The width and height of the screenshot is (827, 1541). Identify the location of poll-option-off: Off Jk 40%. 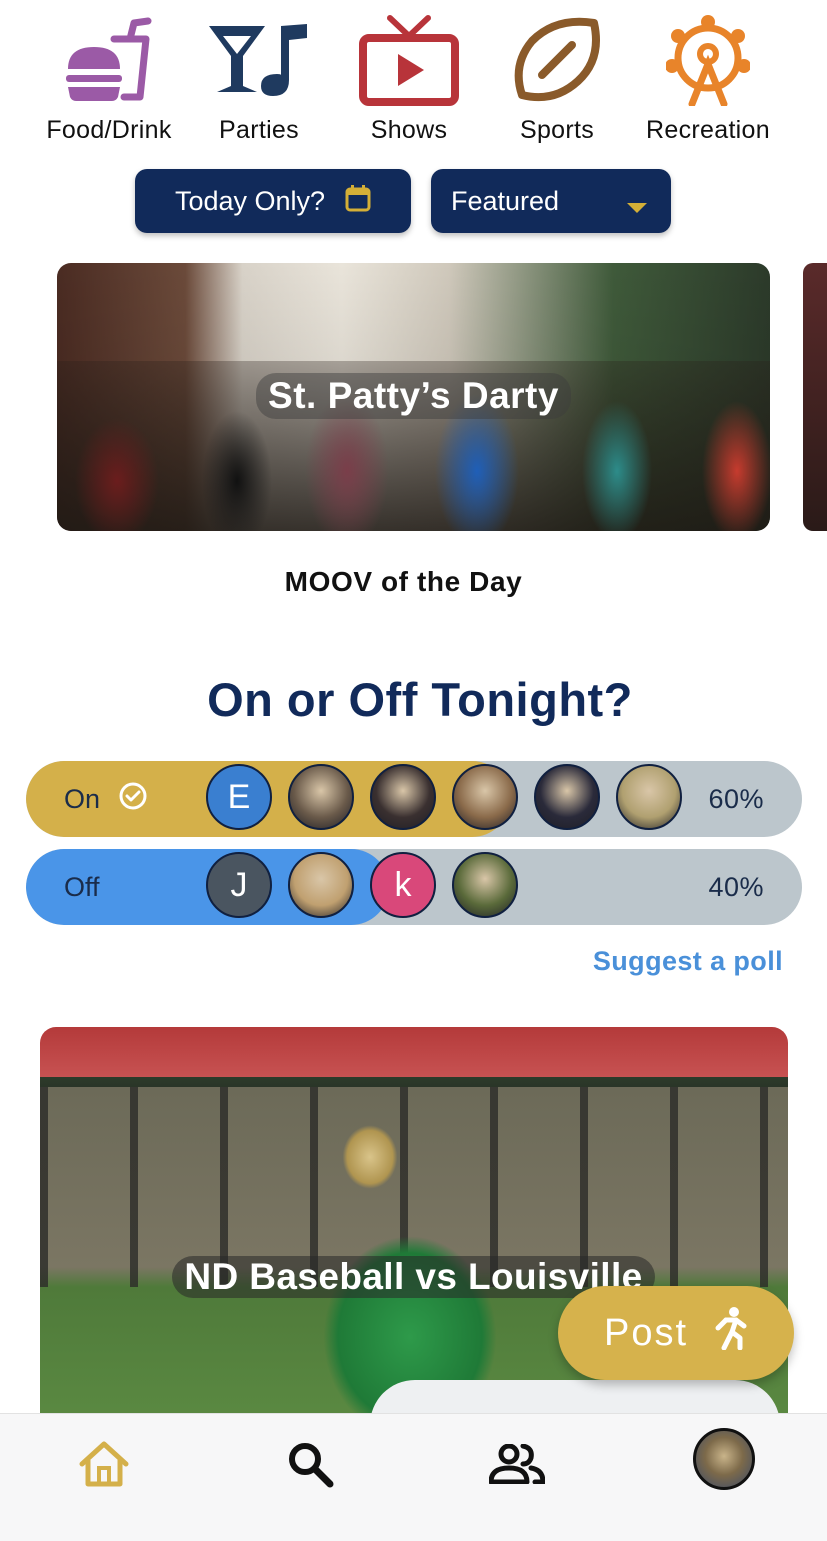
(414, 887).